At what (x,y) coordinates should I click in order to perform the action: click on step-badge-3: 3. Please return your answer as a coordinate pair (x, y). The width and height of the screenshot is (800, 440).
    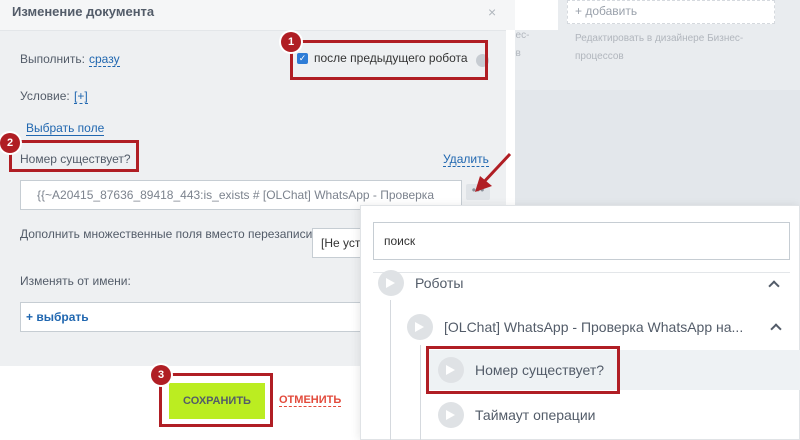
    Looking at the image, I should click on (161, 375).